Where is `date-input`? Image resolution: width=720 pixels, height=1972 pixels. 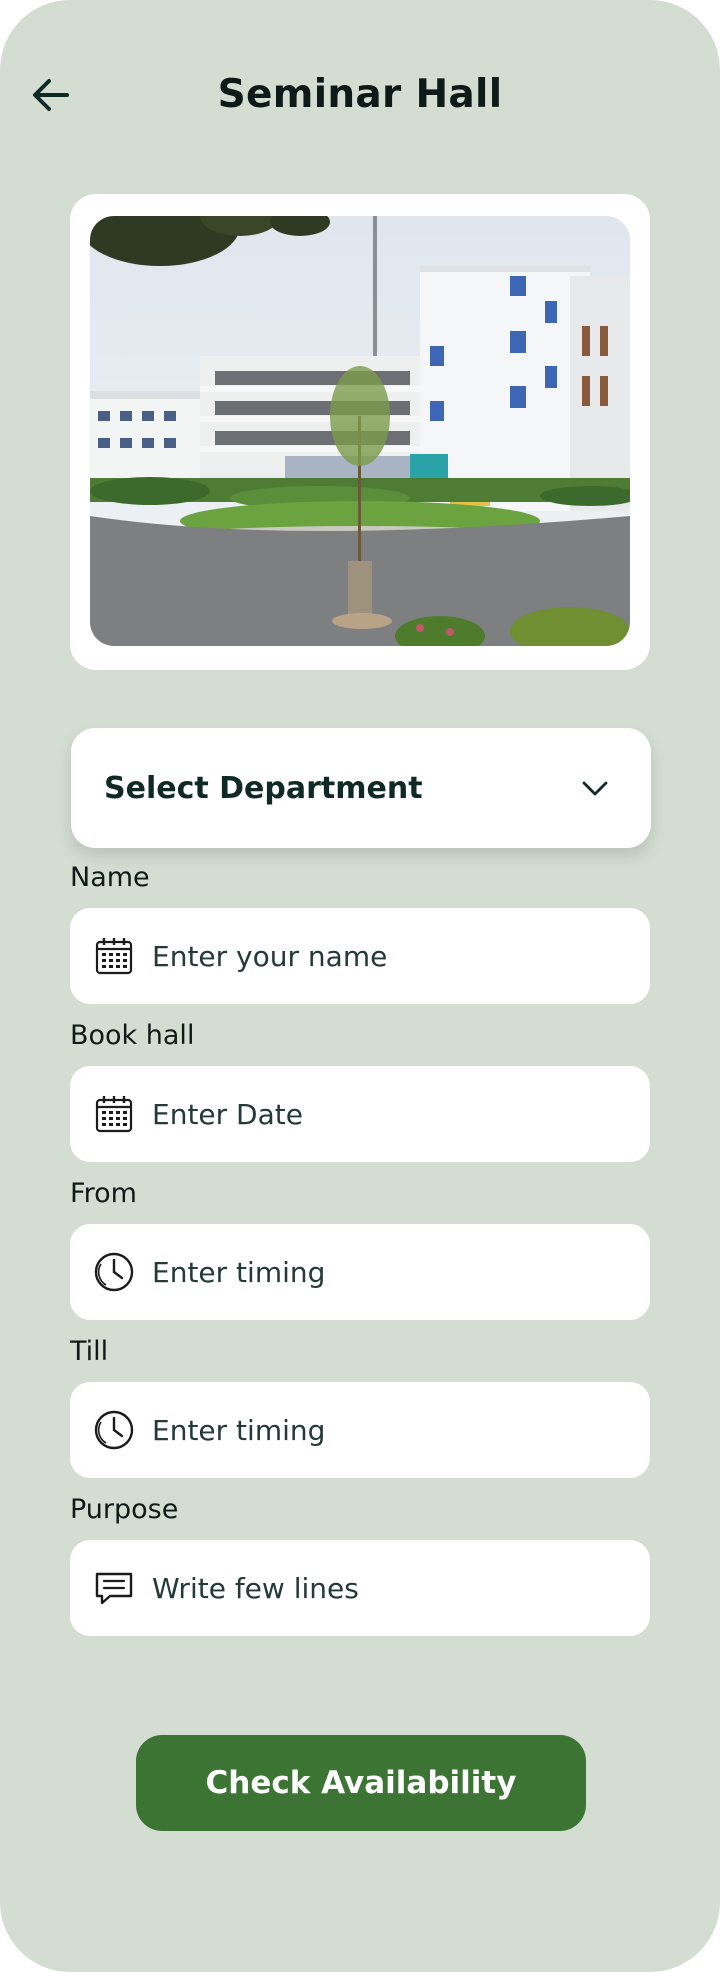
date-input is located at coordinates (391, 1114).